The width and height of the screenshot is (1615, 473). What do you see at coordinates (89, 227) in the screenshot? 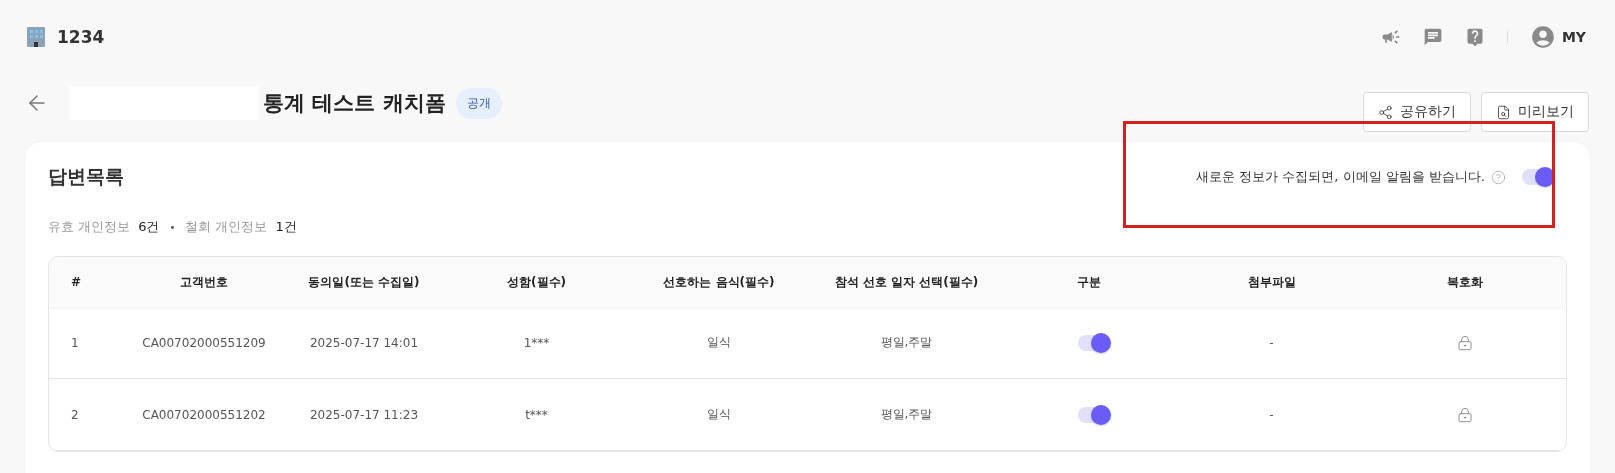
I see `stat-label: 유효 개인정보` at bounding box center [89, 227].